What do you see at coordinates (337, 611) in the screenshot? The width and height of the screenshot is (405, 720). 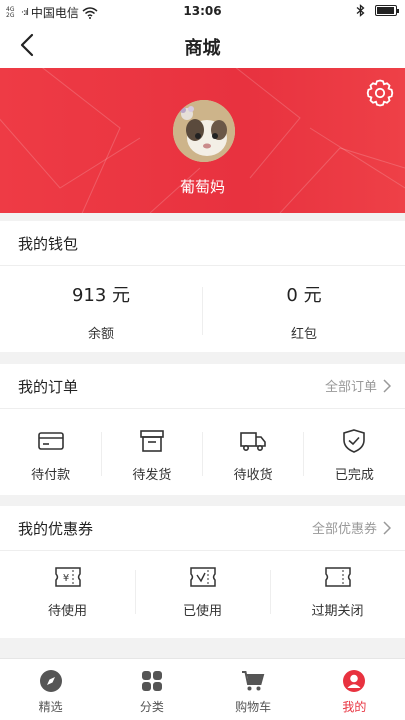 I see `coupon-label: 过期关闭` at bounding box center [337, 611].